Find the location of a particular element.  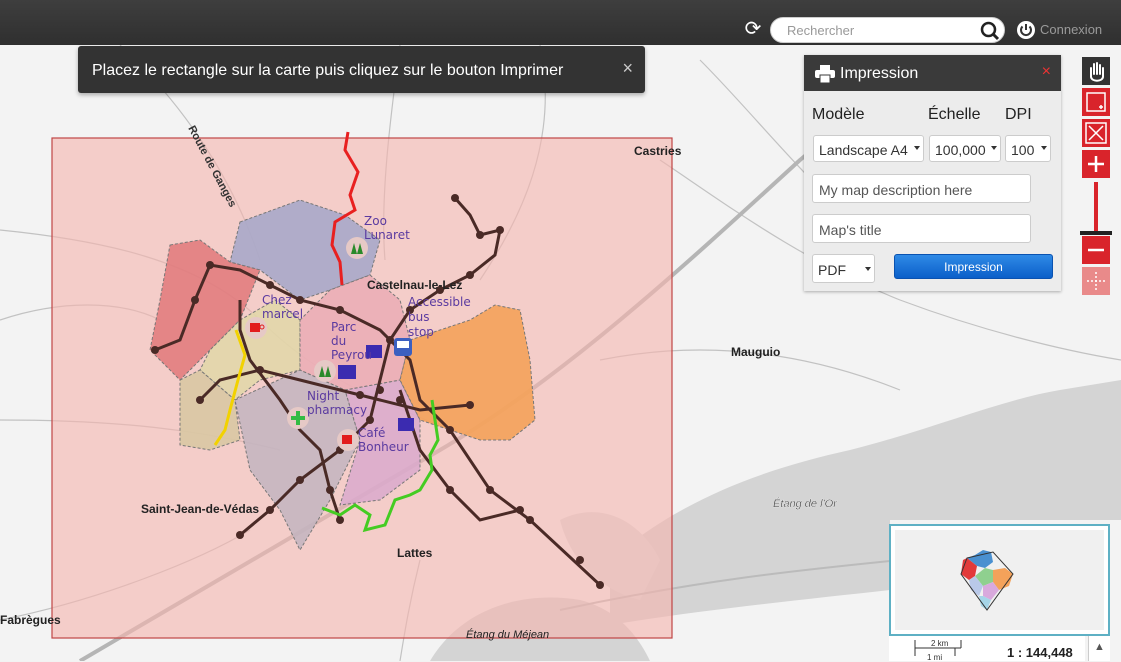

overview-map is located at coordinates (999, 580).